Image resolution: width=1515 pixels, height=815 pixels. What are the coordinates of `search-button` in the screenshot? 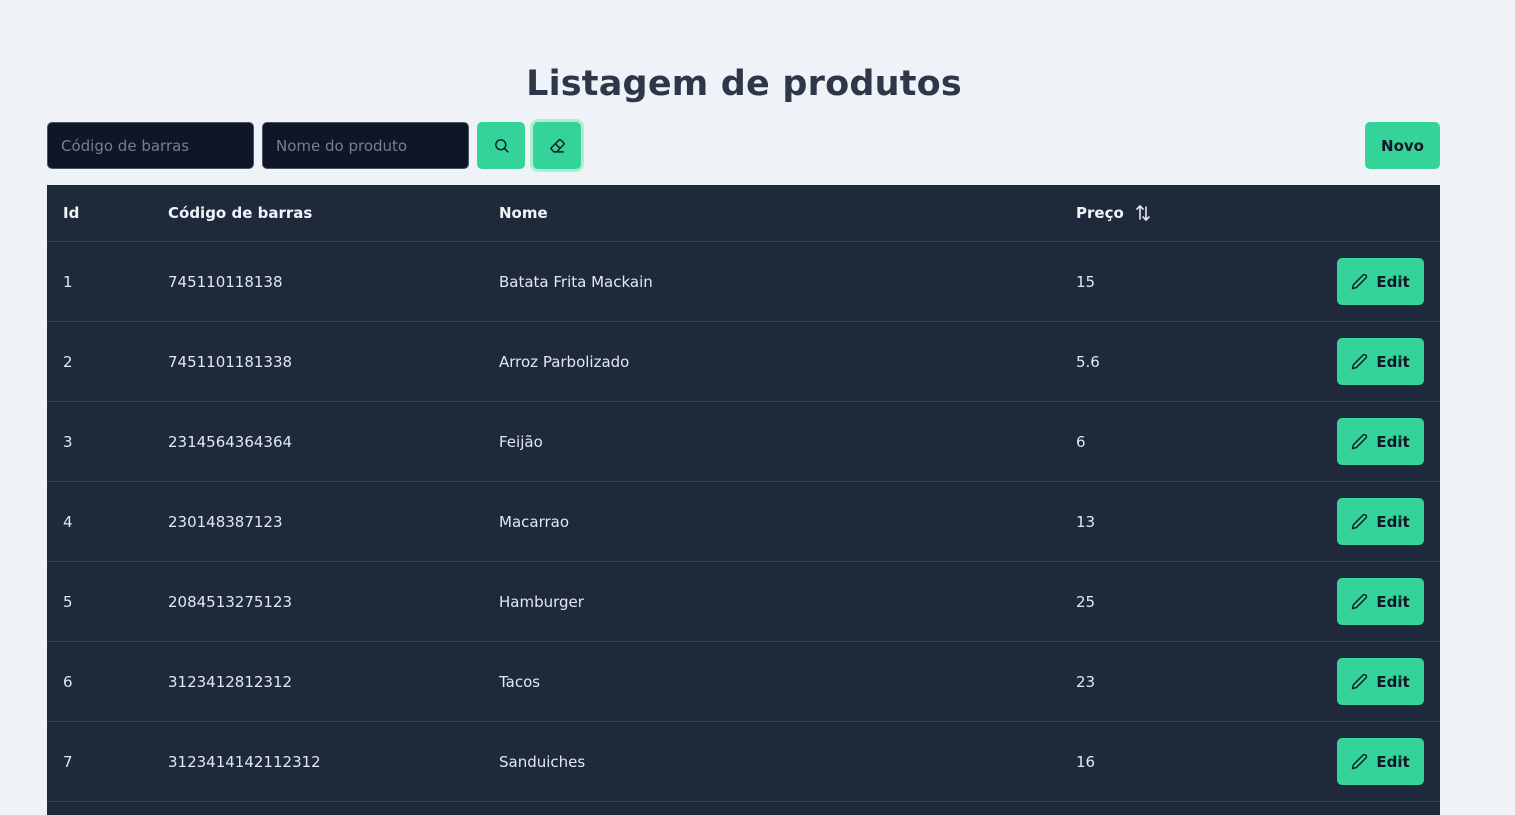 It's located at (501, 145).